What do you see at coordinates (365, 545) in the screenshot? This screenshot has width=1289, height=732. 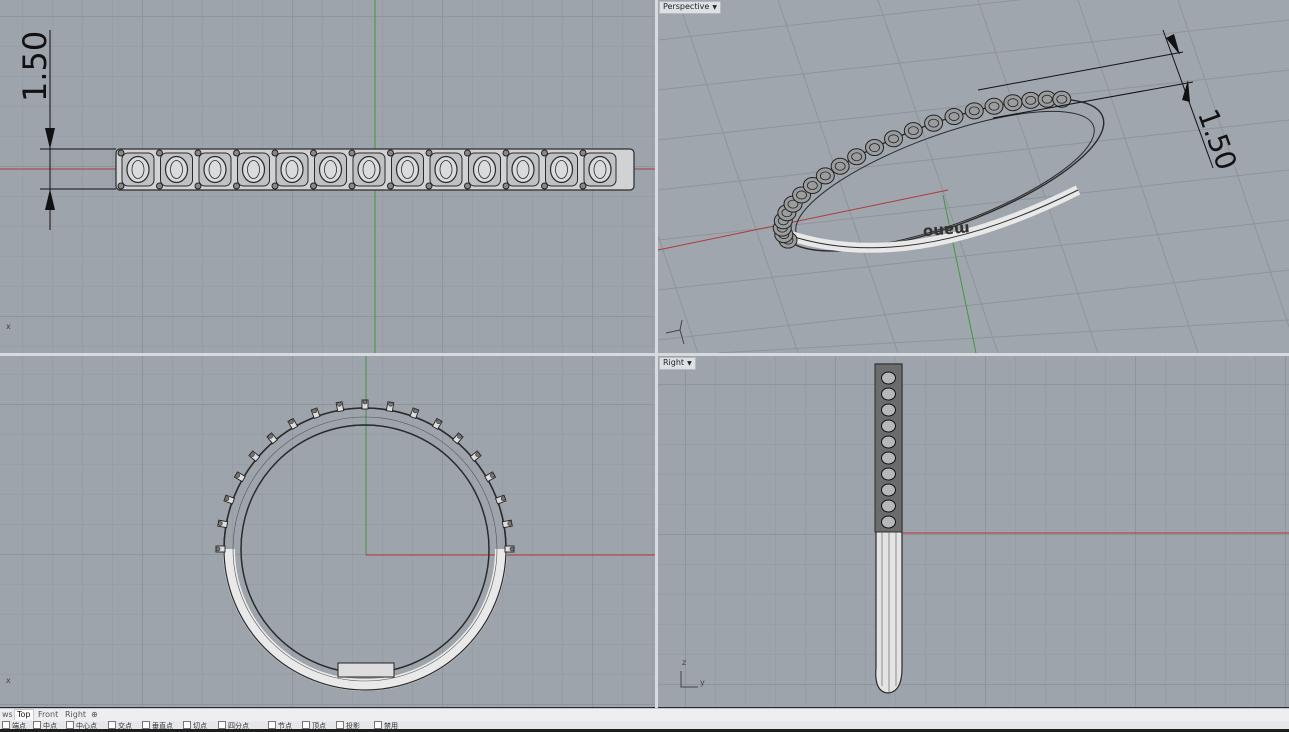 I see `ring-front-view` at bounding box center [365, 545].